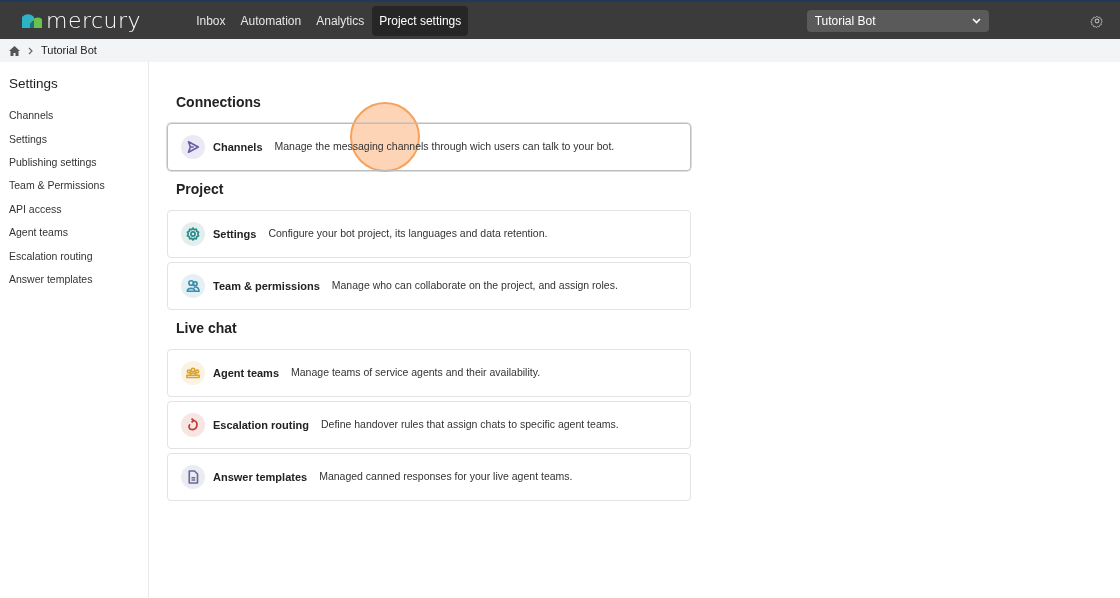  Describe the element at coordinates (416, 373) in the screenshot. I see `card-description: Manage teams of service agents and their availability.` at that location.